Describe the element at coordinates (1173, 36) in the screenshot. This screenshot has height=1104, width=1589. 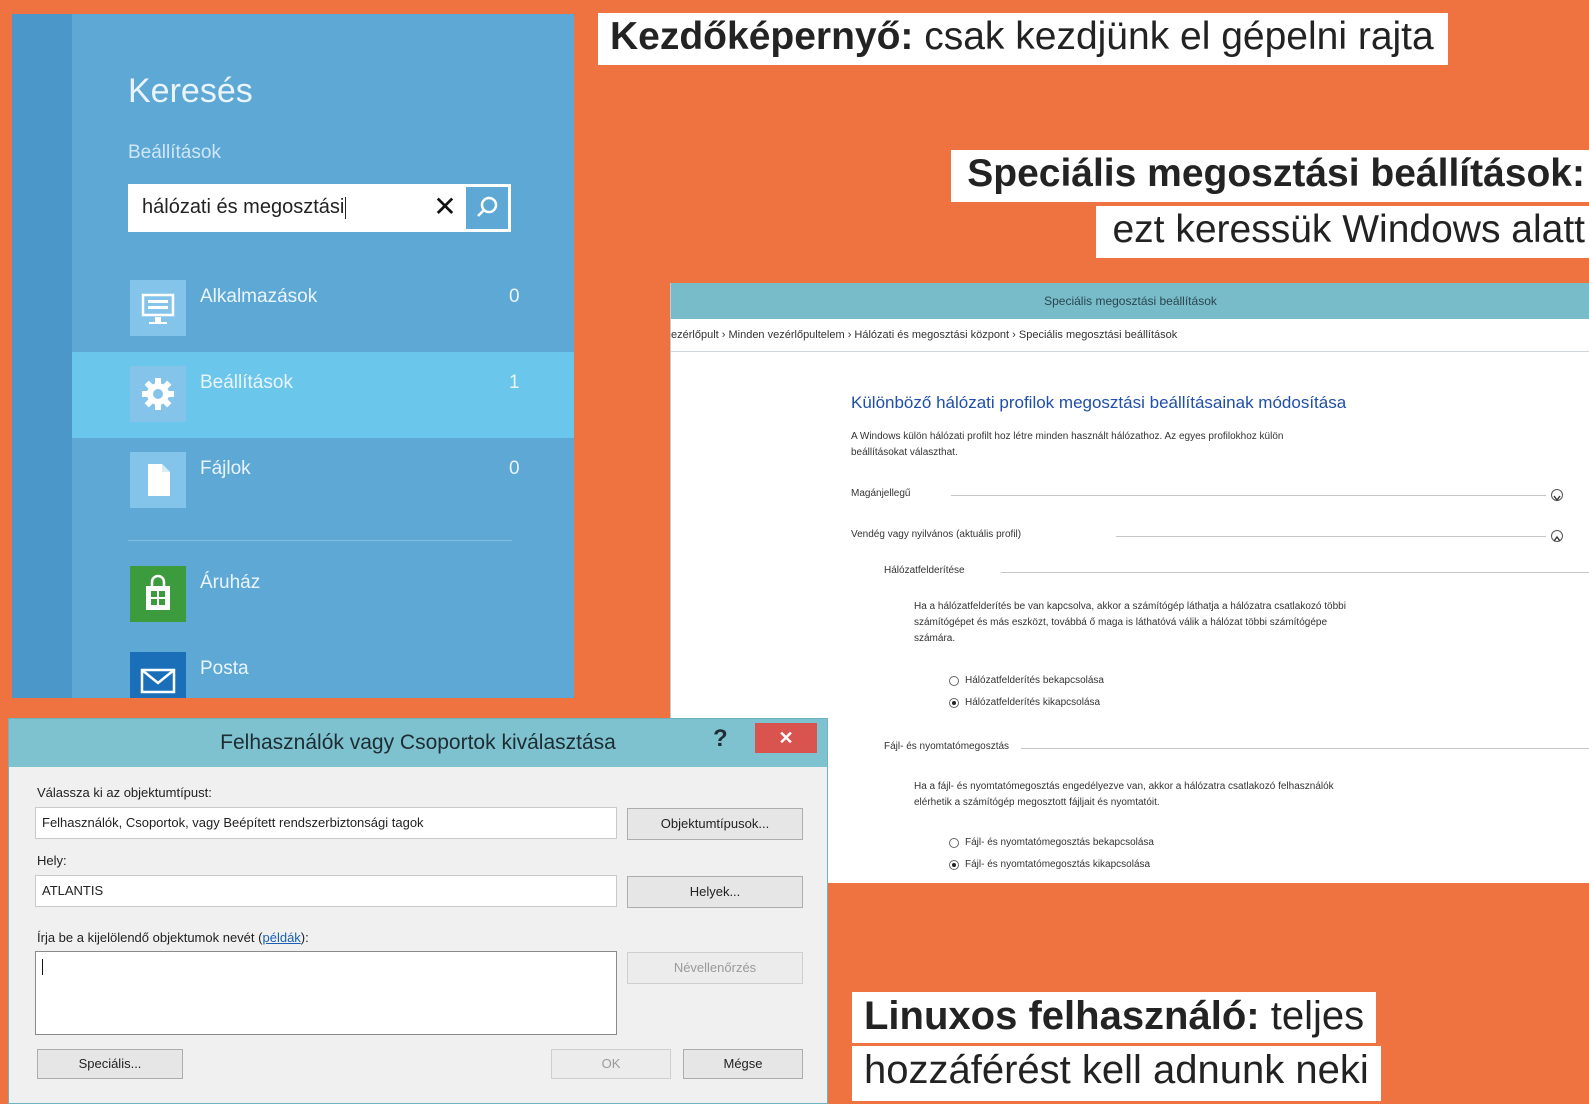
I see `caption-text: csak kezdjünk el gépelni rajta` at that location.